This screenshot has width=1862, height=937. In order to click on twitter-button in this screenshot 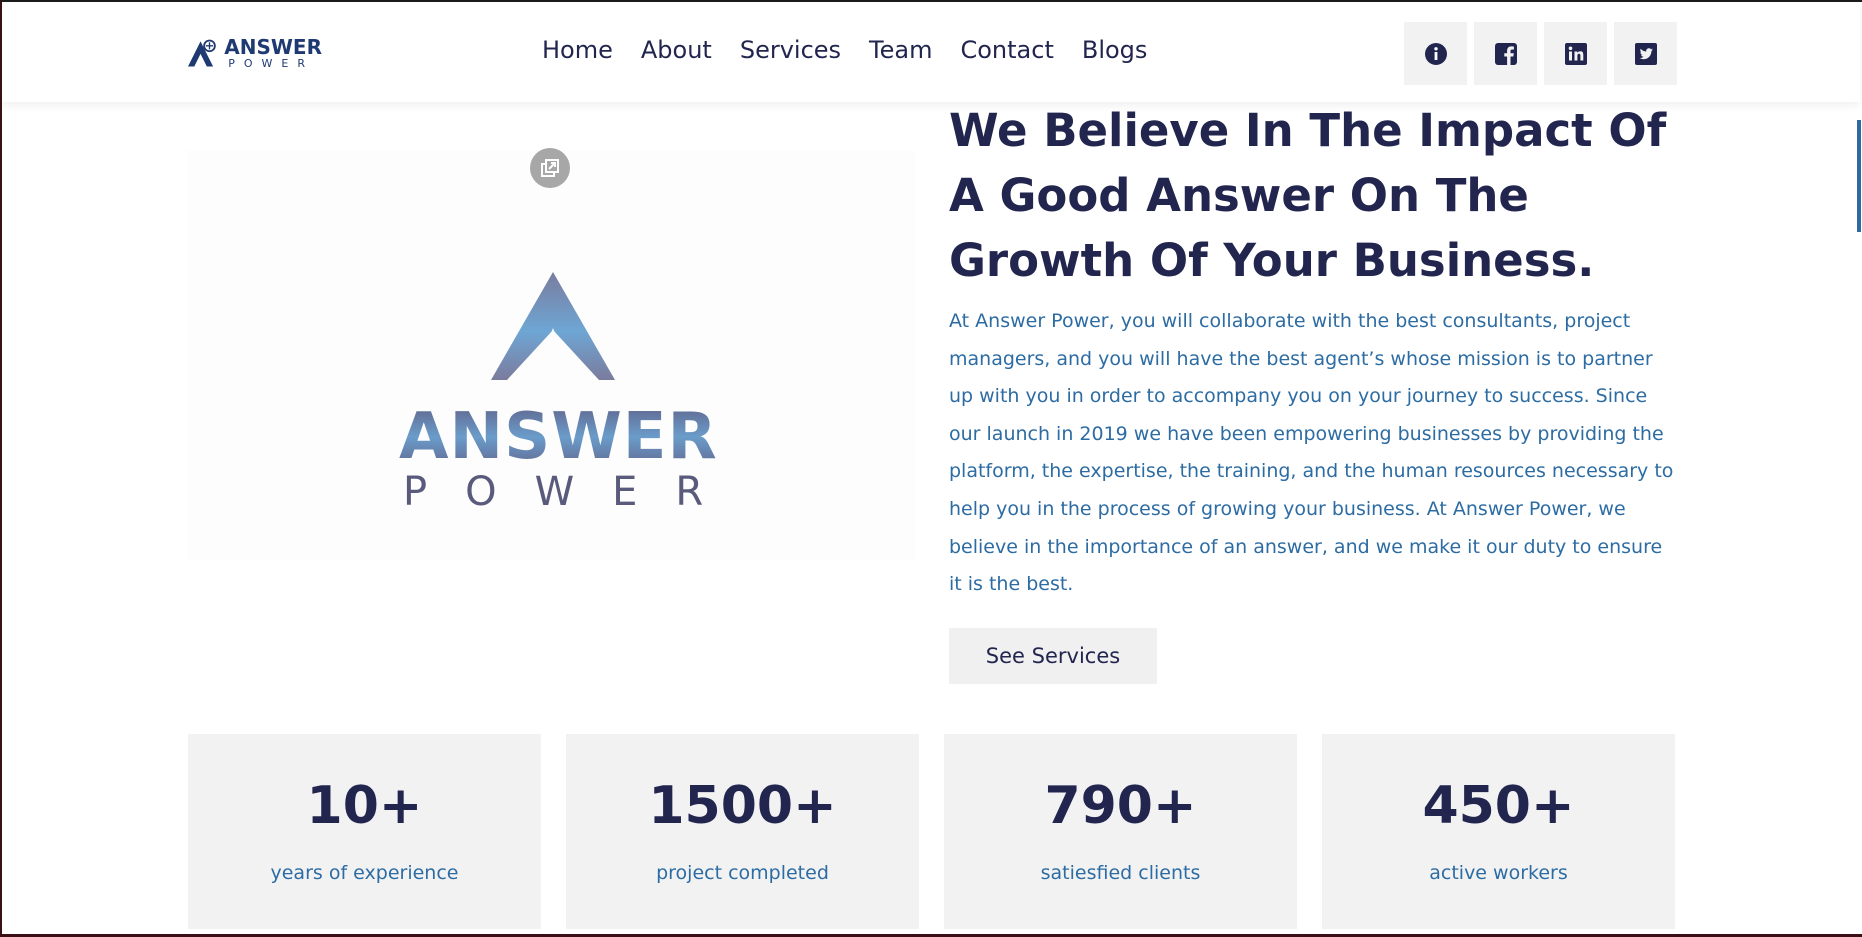, I will do `click(1645, 53)`.